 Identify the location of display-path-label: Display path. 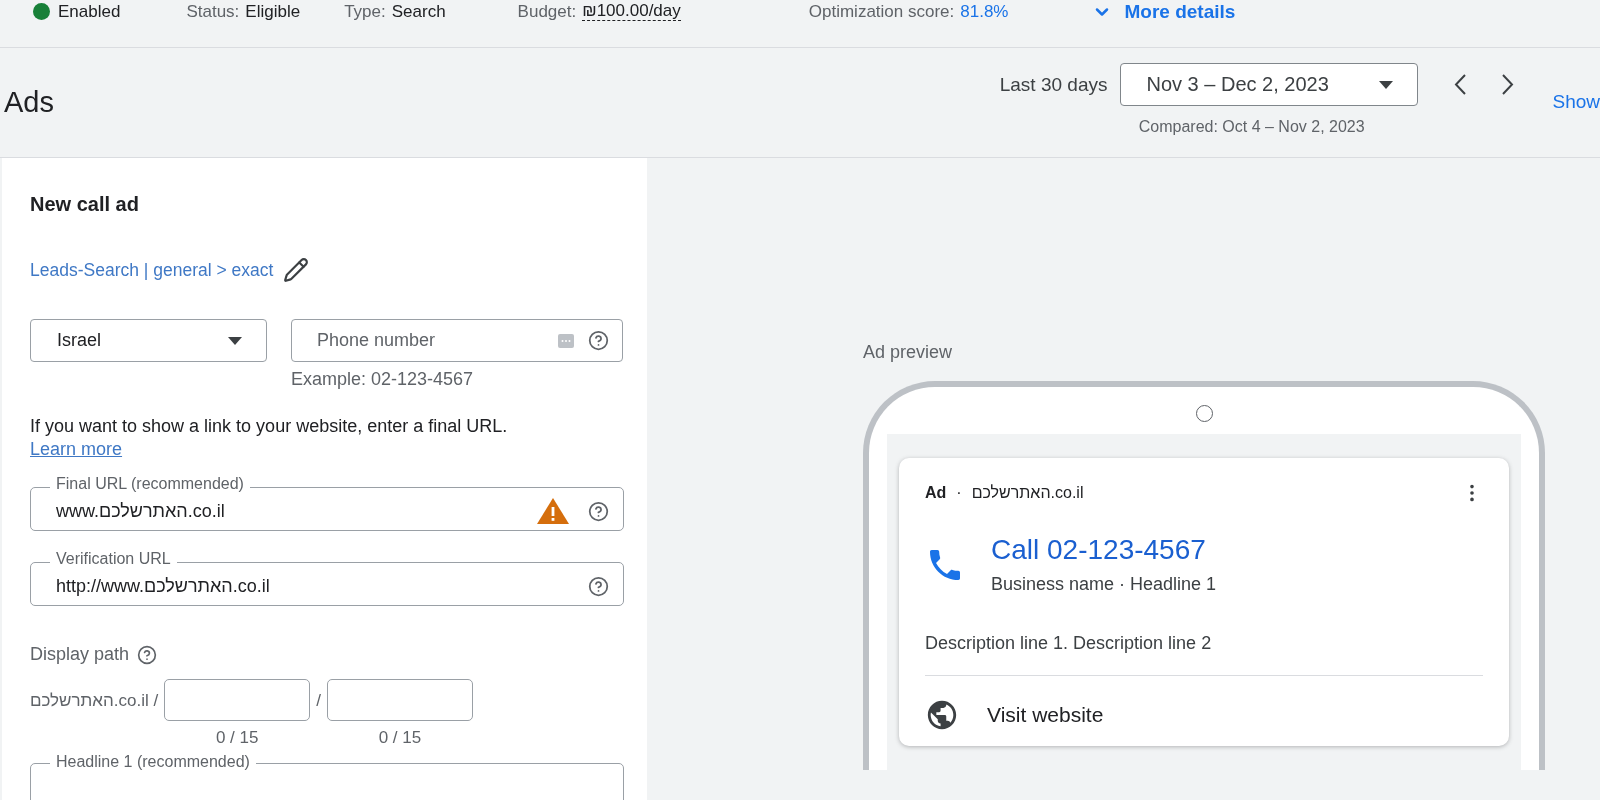
(80, 654).